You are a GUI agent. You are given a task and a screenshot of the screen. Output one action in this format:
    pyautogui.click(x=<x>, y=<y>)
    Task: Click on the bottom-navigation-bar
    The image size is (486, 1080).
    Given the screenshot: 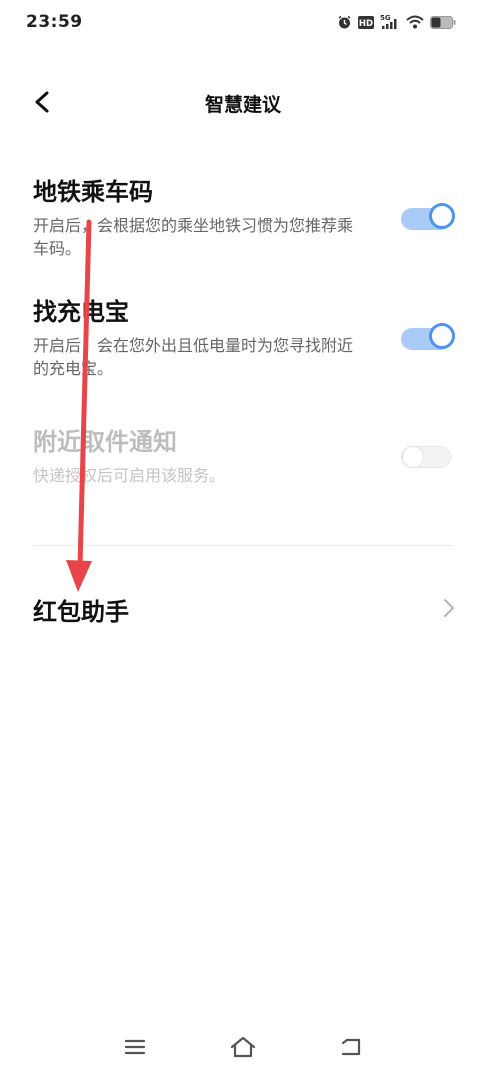 What is the action you would take?
    pyautogui.click(x=243, y=1050)
    